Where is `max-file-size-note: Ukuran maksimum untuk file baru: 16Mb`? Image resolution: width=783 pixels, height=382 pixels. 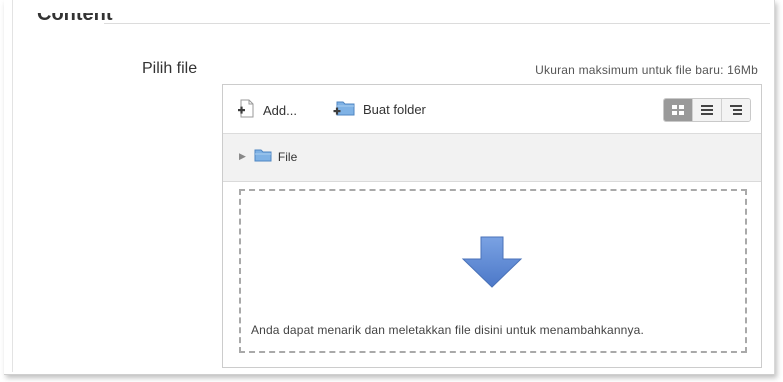
max-file-size-note: Ukuran maksimum untuk file baru: 16Mb is located at coordinates (646, 70).